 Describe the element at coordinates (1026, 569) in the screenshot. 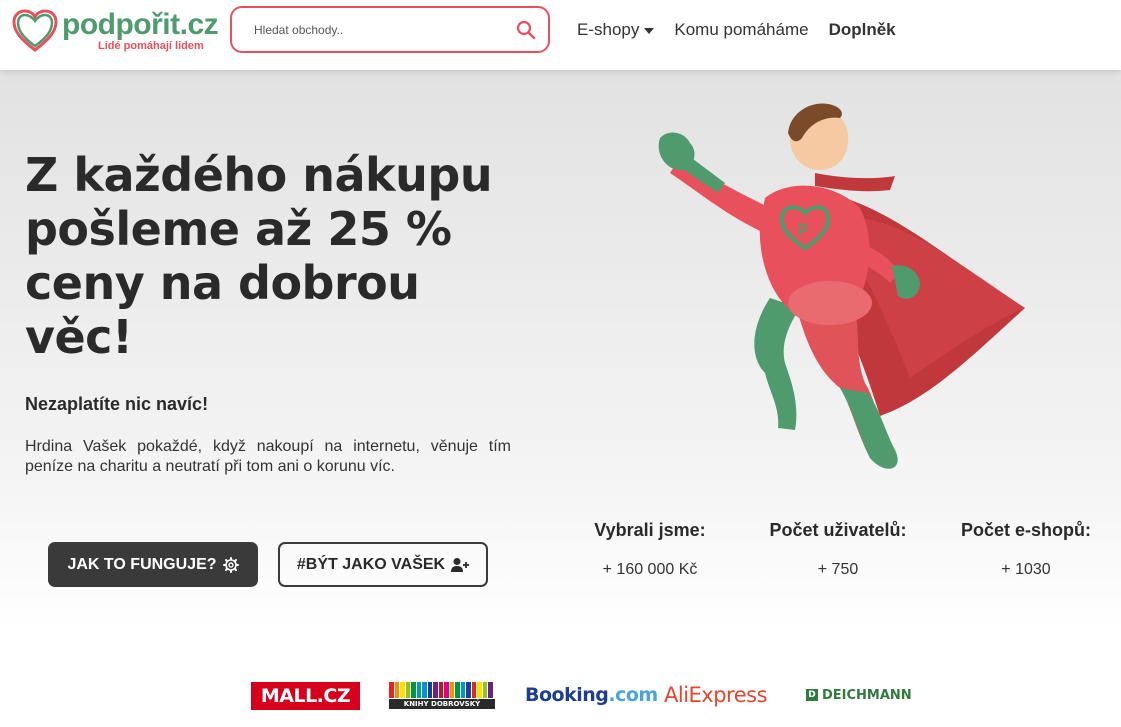

I see `stat-eshops-value: + 1030` at that location.